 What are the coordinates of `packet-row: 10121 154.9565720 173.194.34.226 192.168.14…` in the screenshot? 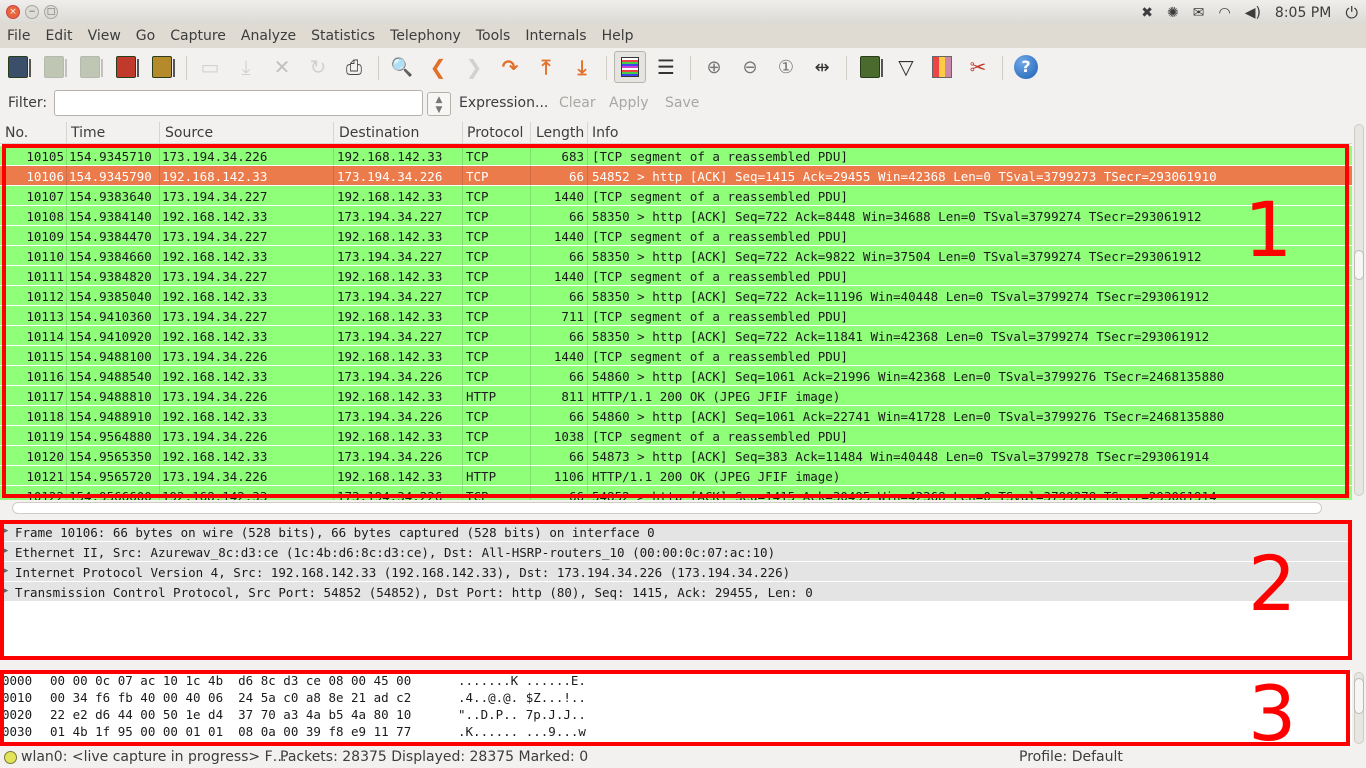 It's located at (676, 476).